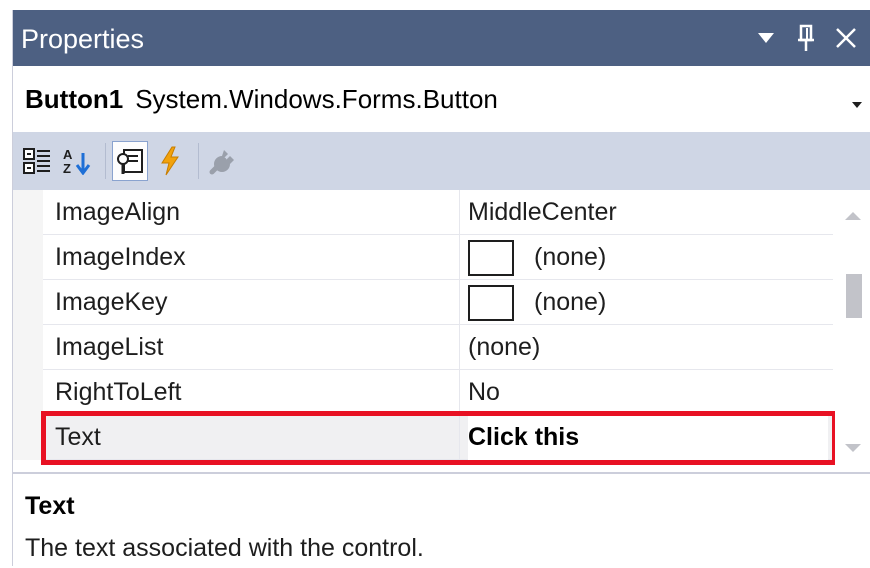 Image resolution: width=870 pixels, height=568 pixels. Describe the element at coordinates (78, 437) in the screenshot. I see `property-name: Text` at that location.